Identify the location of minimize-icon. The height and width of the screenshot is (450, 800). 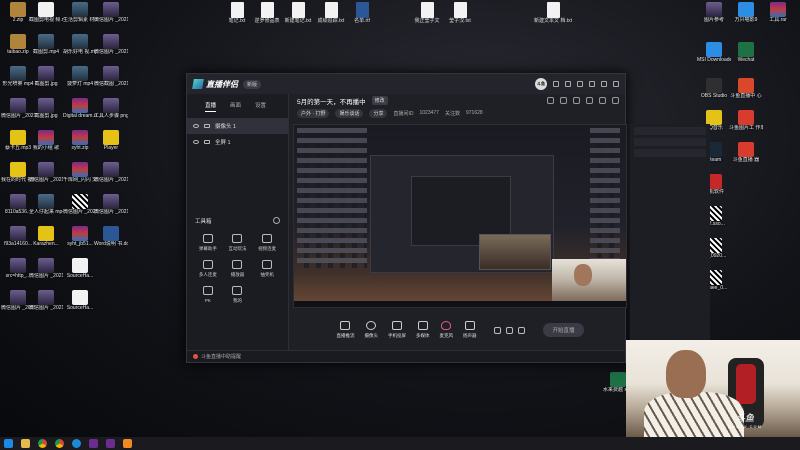
(592, 84).